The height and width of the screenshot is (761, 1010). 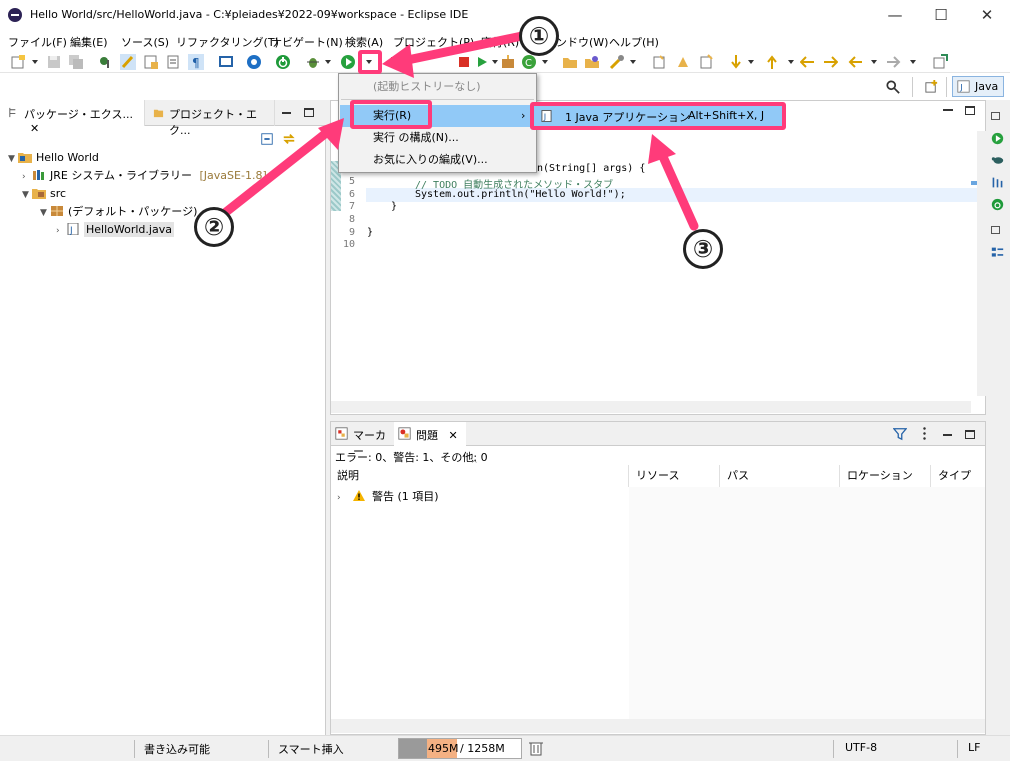 What do you see at coordinates (37, 42) in the screenshot?
I see `menu-file: ファイル(F)` at bounding box center [37, 42].